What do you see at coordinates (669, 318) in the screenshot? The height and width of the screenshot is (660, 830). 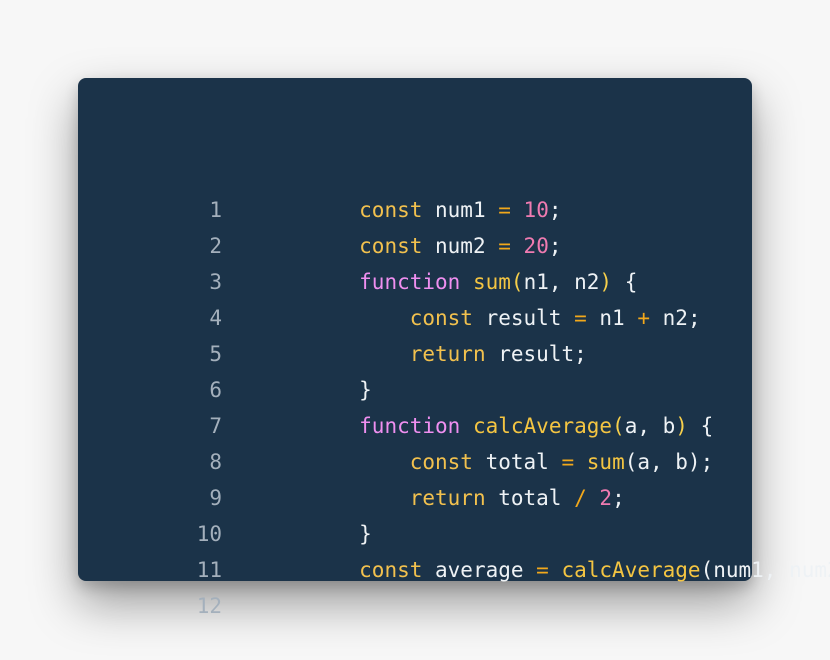 I see `code-token: n2` at bounding box center [669, 318].